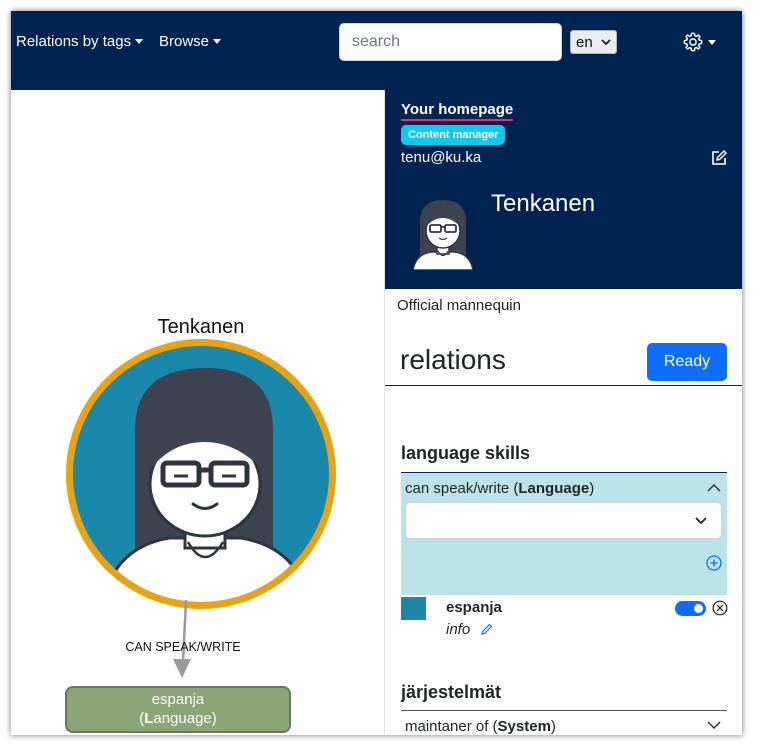  Describe the element at coordinates (690, 608) in the screenshot. I see `entry-toggle-switch` at that location.